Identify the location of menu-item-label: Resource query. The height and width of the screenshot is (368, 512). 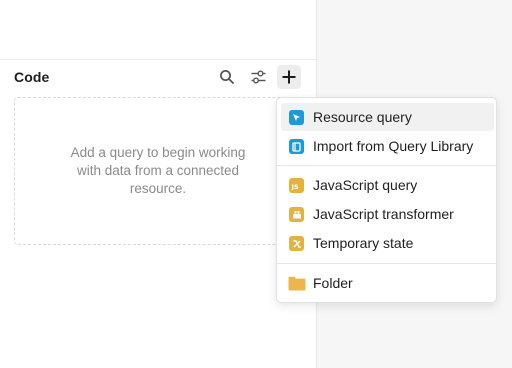
(362, 117).